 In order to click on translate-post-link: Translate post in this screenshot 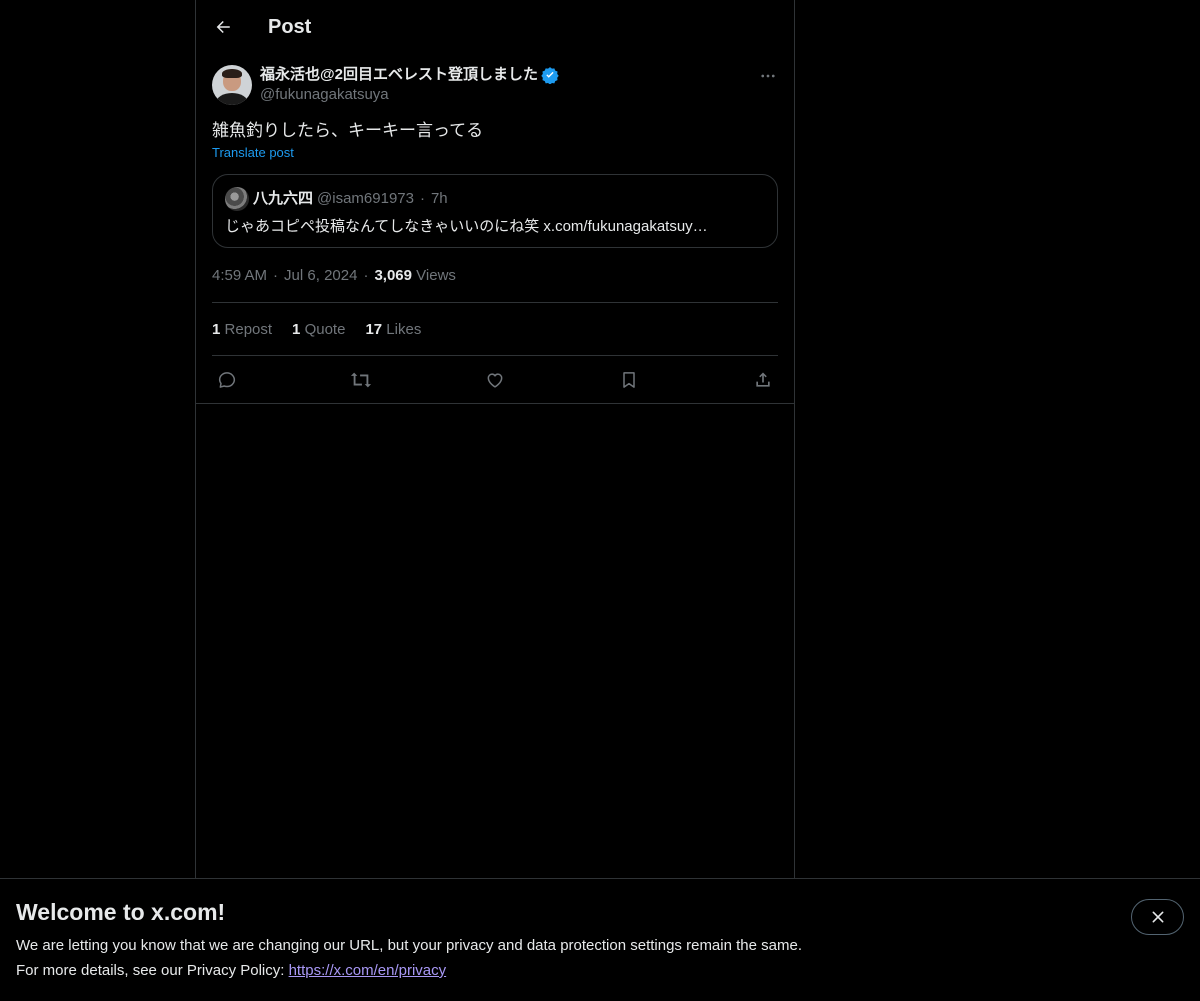, I will do `click(253, 152)`.